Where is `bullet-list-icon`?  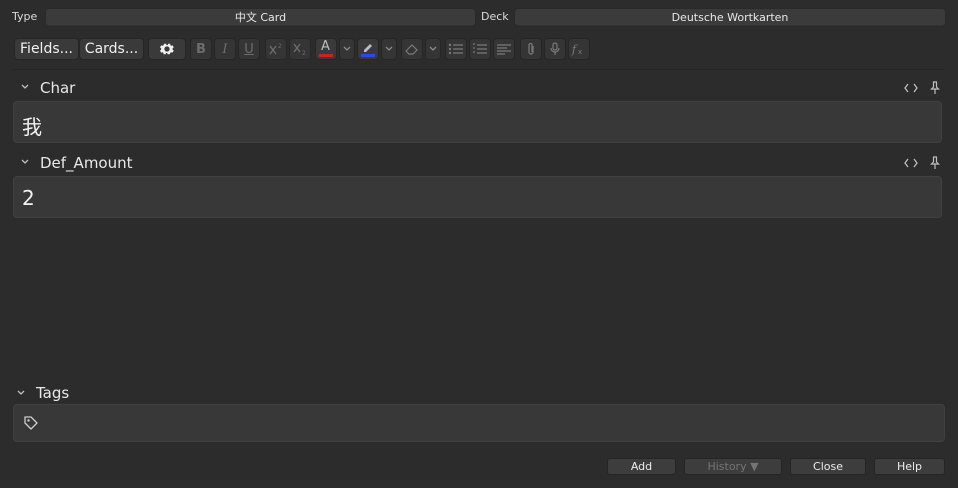 bullet-list-icon is located at coordinates (455, 49).